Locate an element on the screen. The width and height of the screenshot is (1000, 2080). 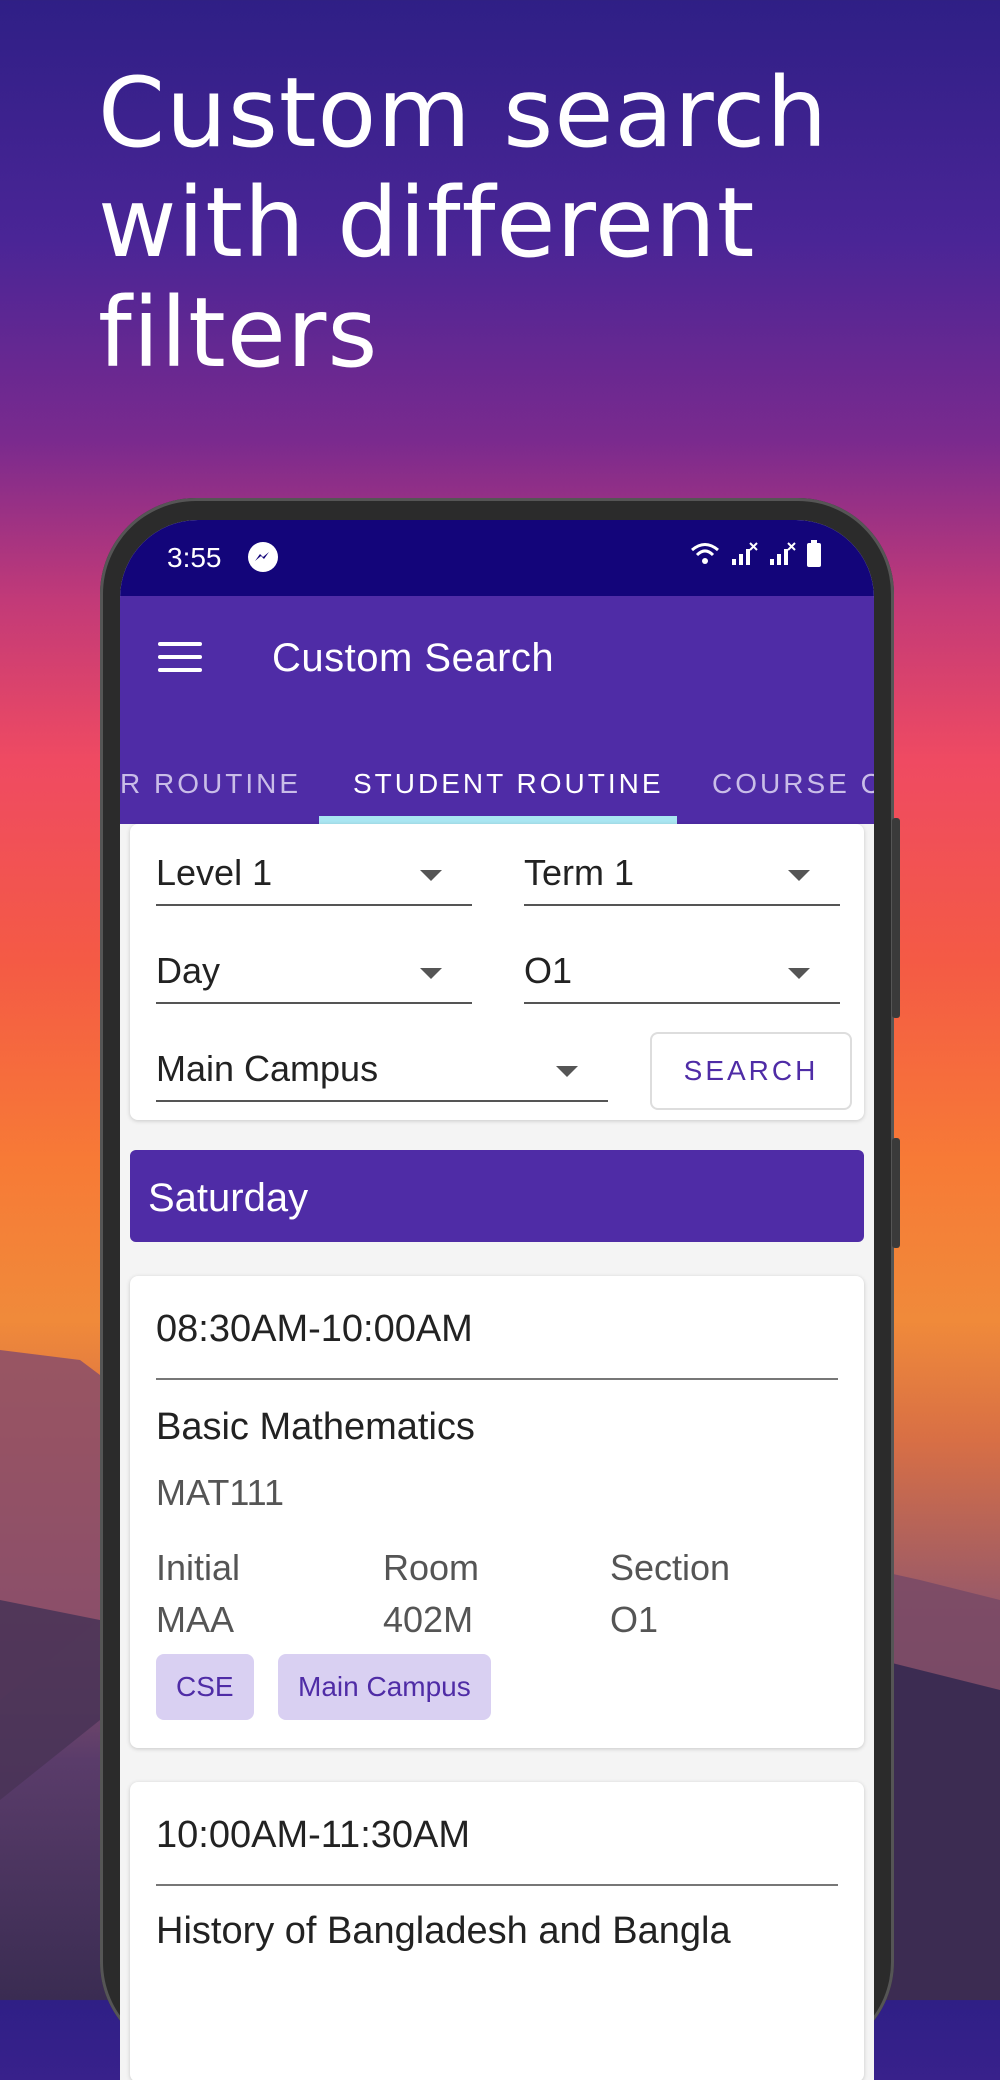
day-header: Saturday is located at coordinates (497, 1196).